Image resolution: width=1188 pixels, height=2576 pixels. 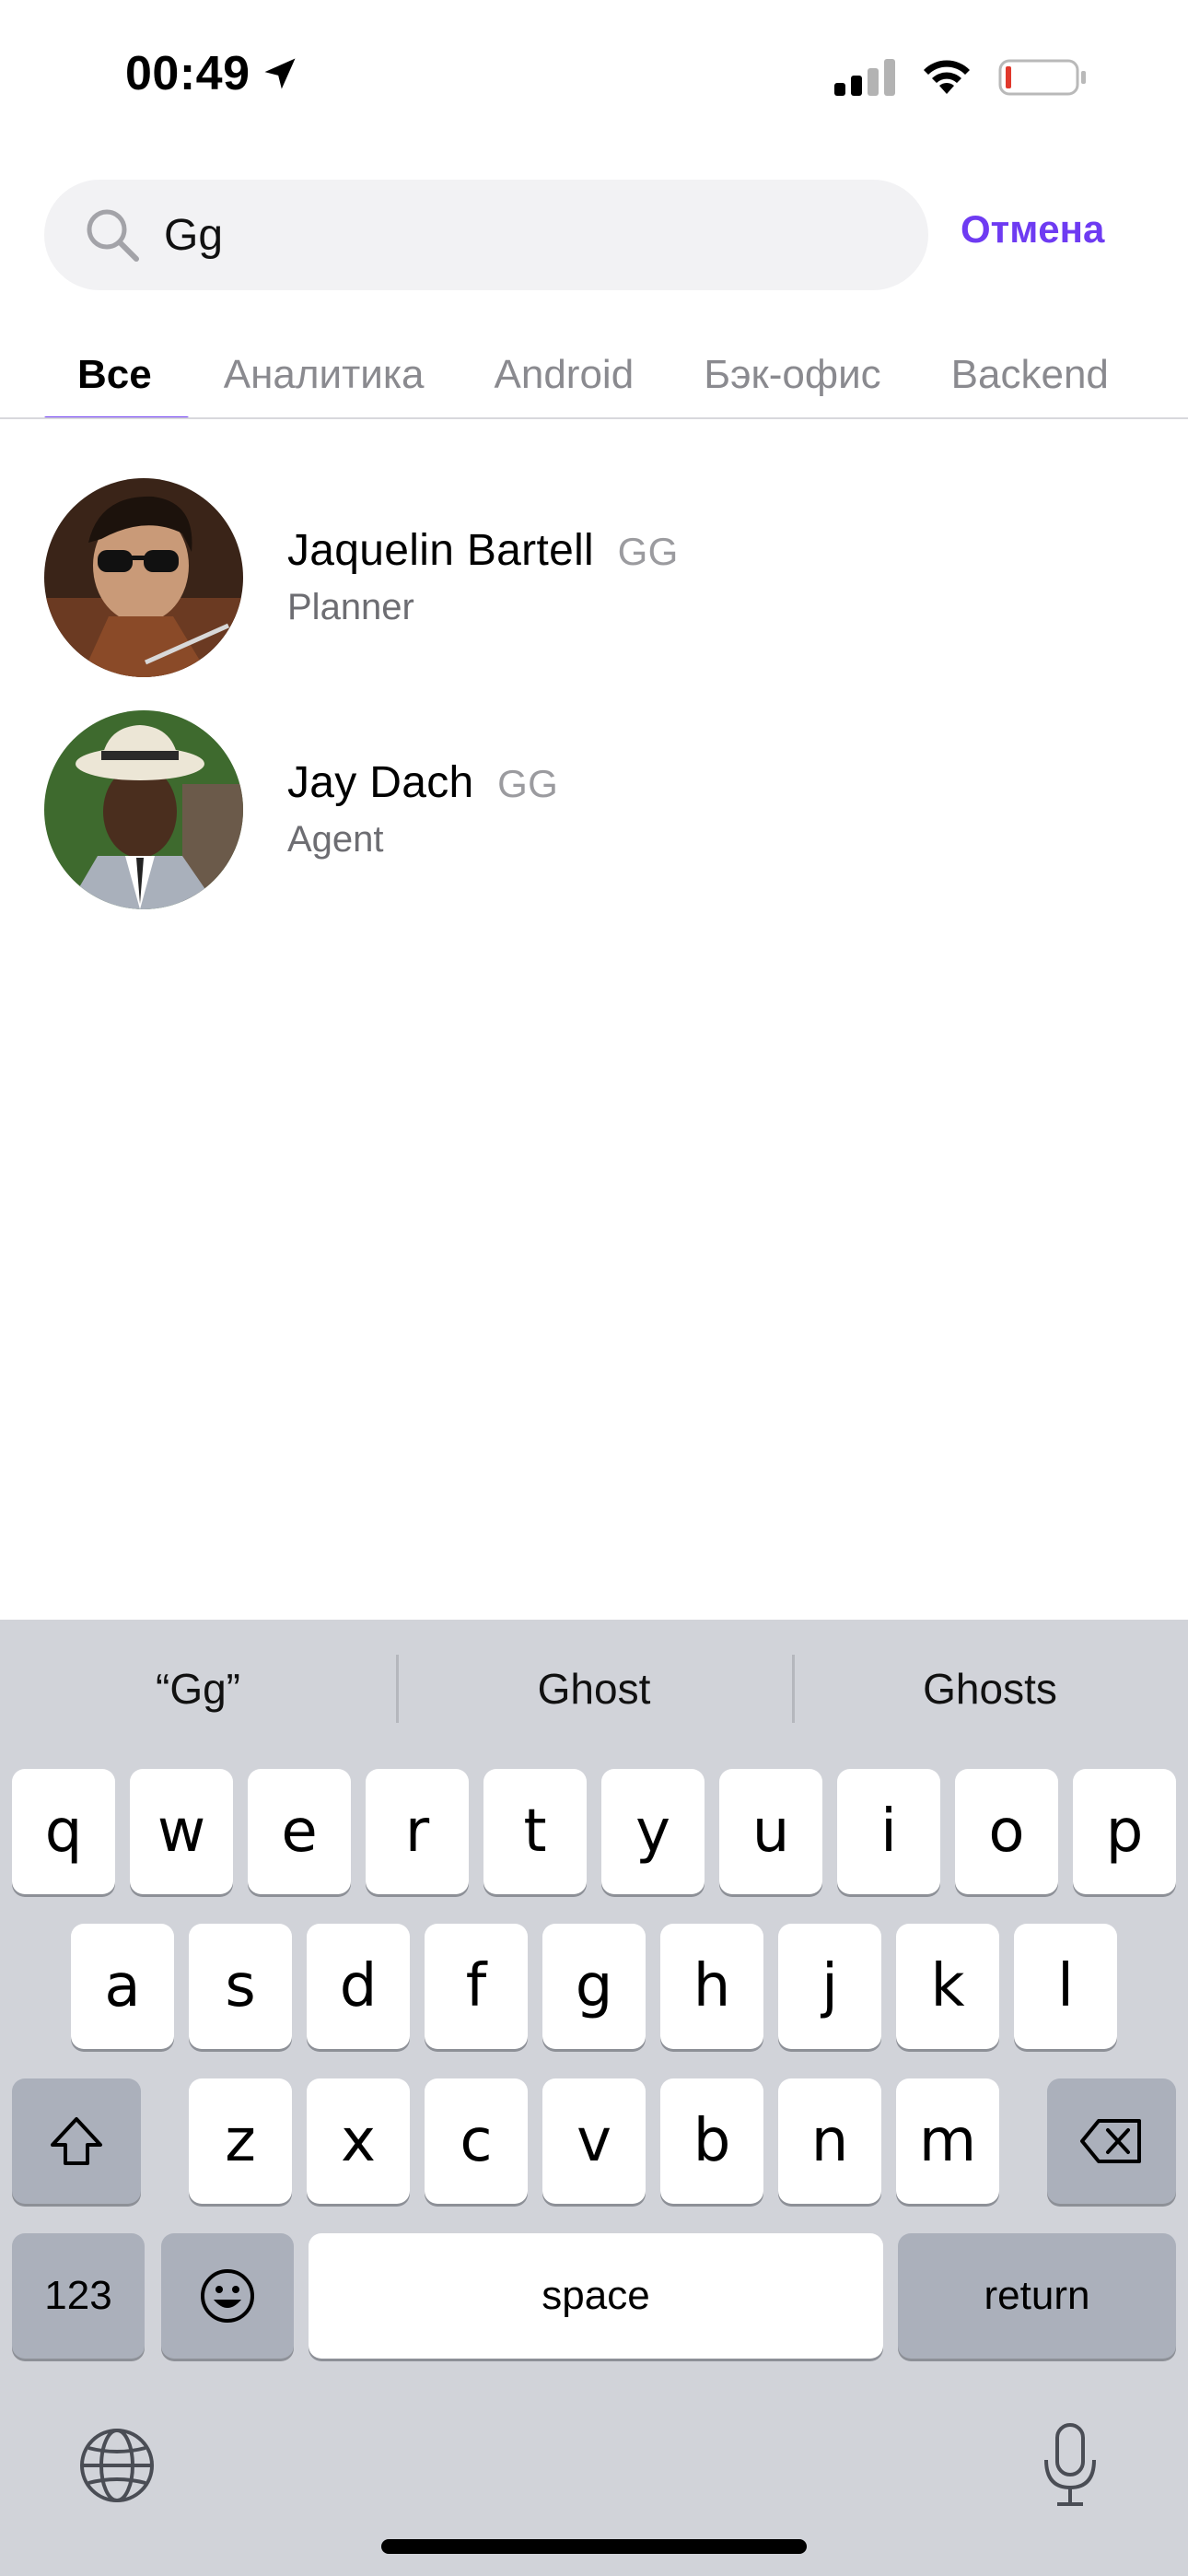 I want to click on key-a: a, so click(x=122, y=1986).